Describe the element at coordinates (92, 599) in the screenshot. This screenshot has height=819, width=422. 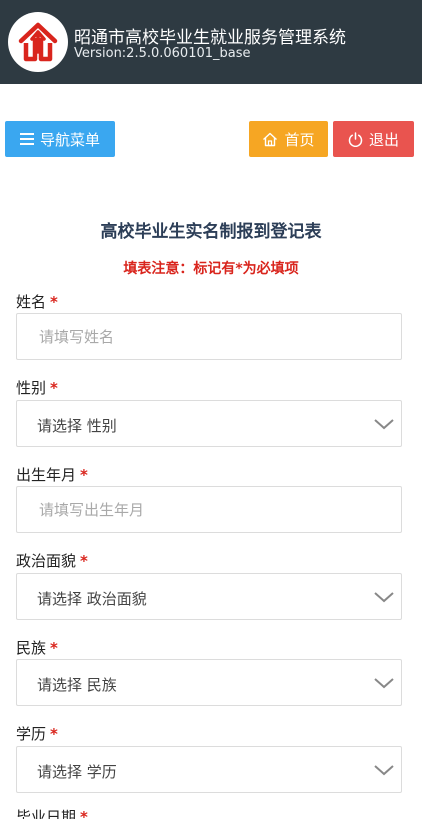
I see `political-status-select-value: 请选择 政治面貌` at that location.